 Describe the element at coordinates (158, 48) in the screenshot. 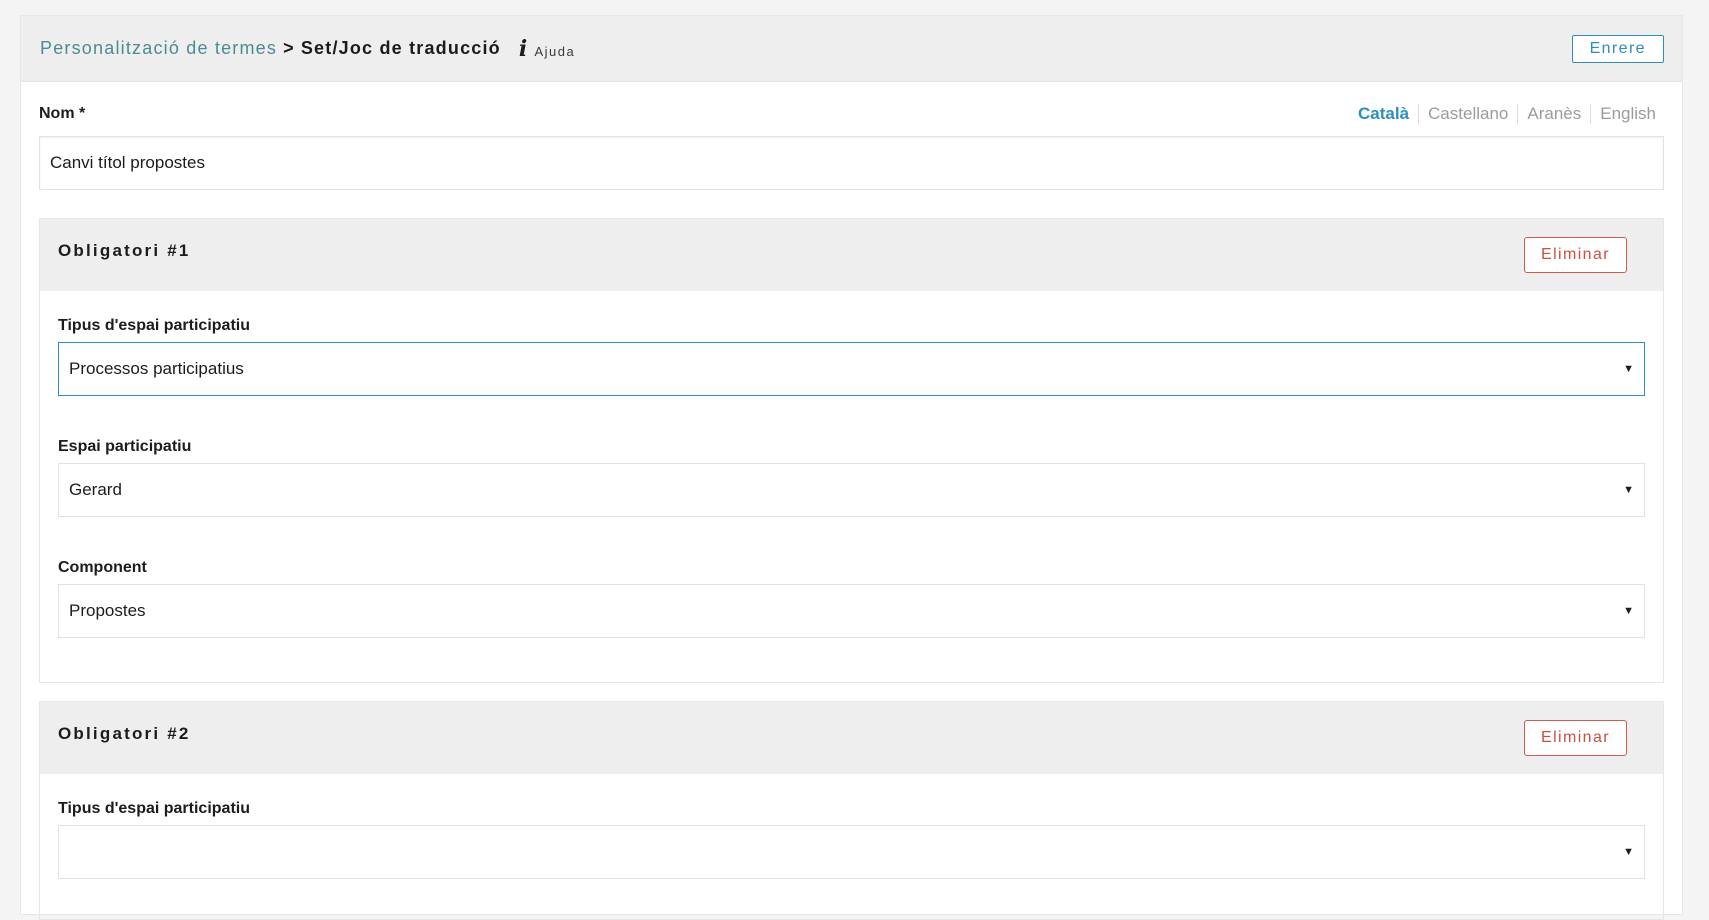

I see `breadcrumb-parent-link: Personalització de termes` at that location.